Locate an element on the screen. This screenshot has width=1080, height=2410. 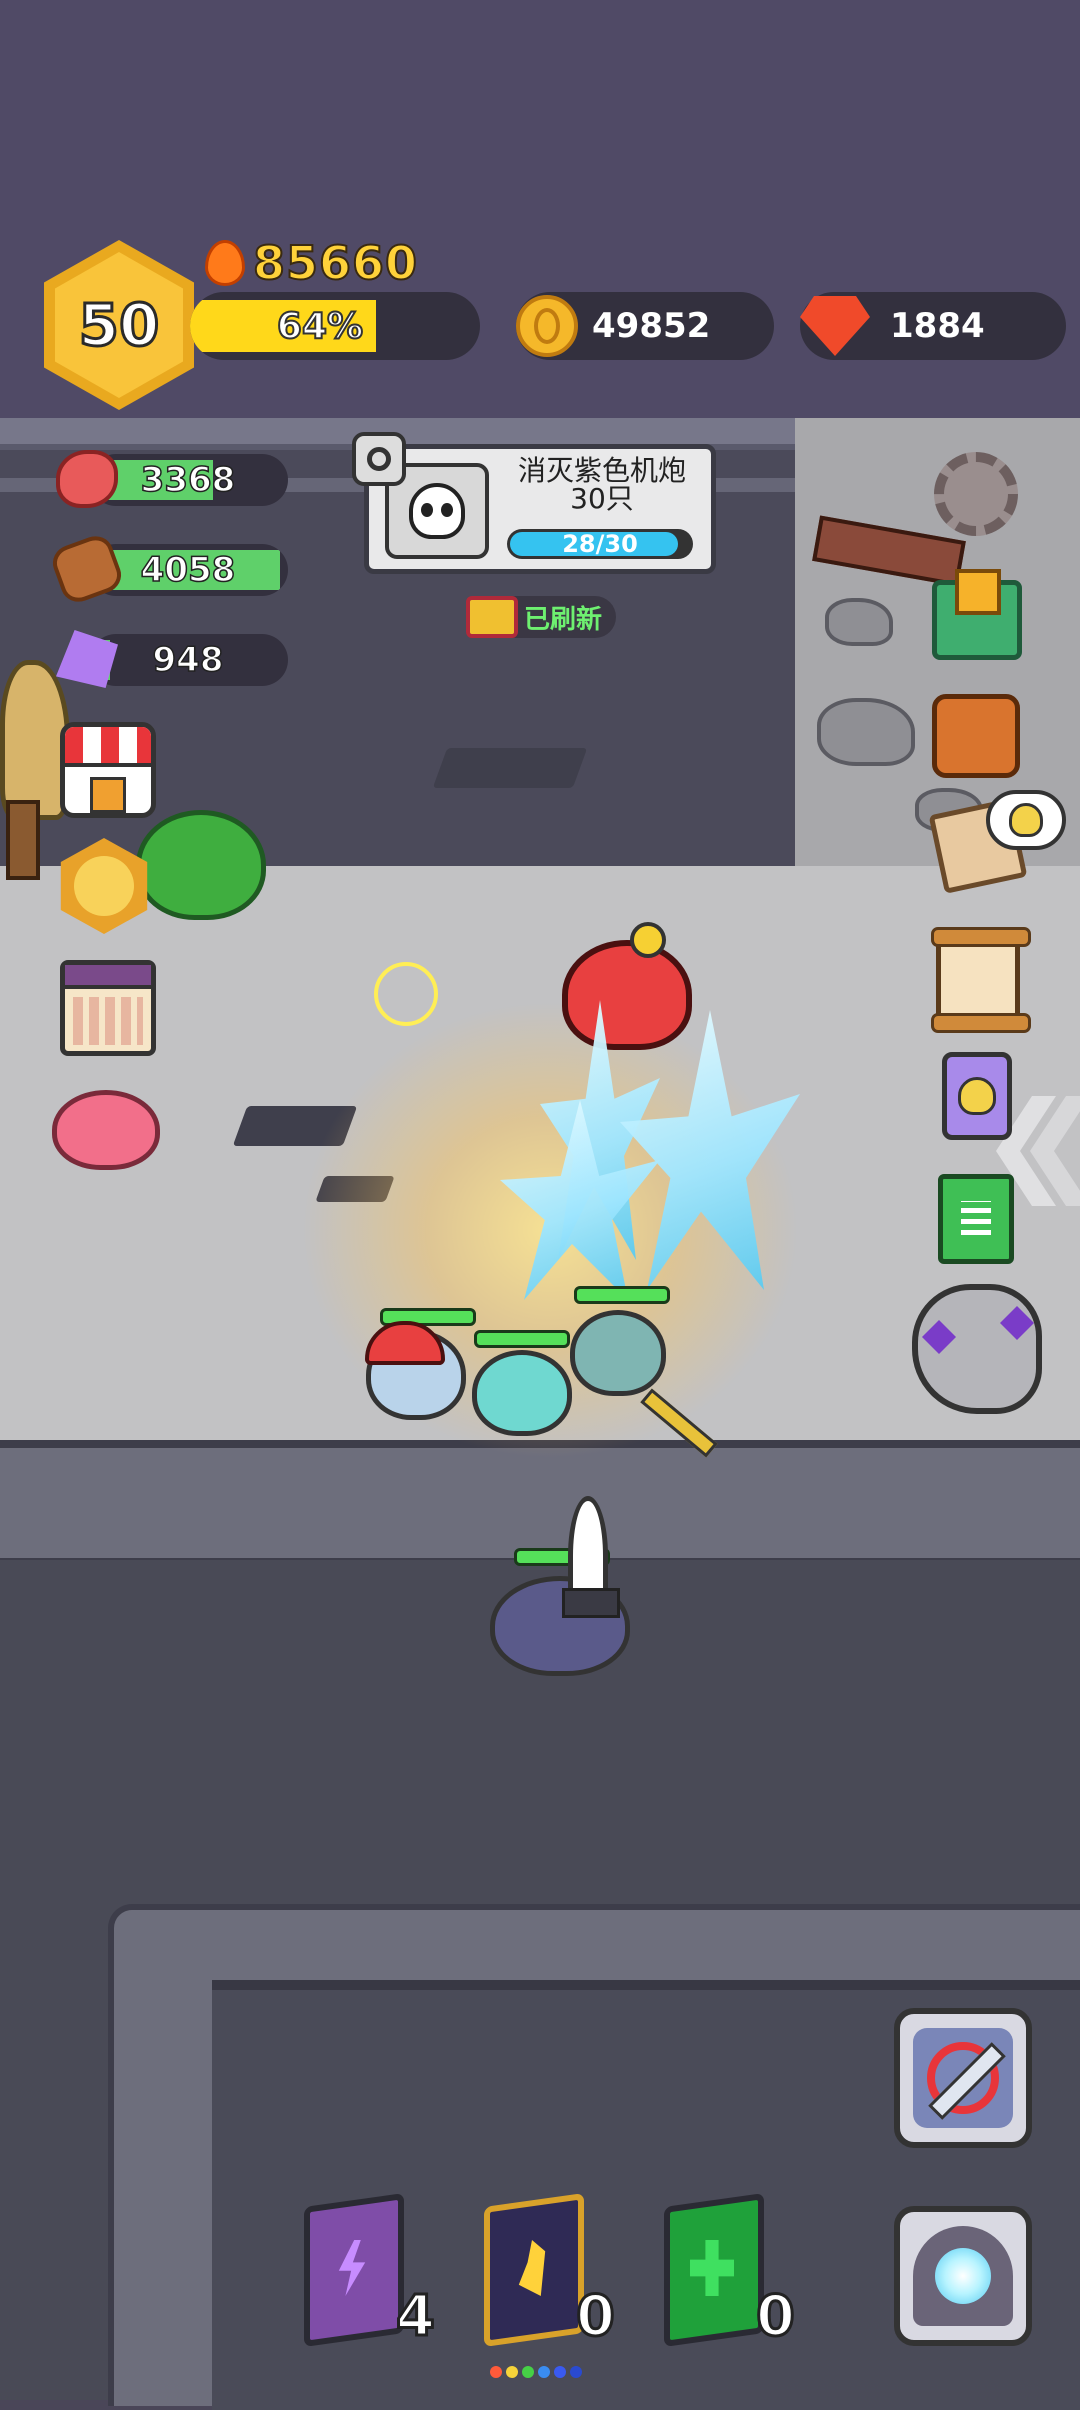
floor-crack is located at coordinates (510, 768).